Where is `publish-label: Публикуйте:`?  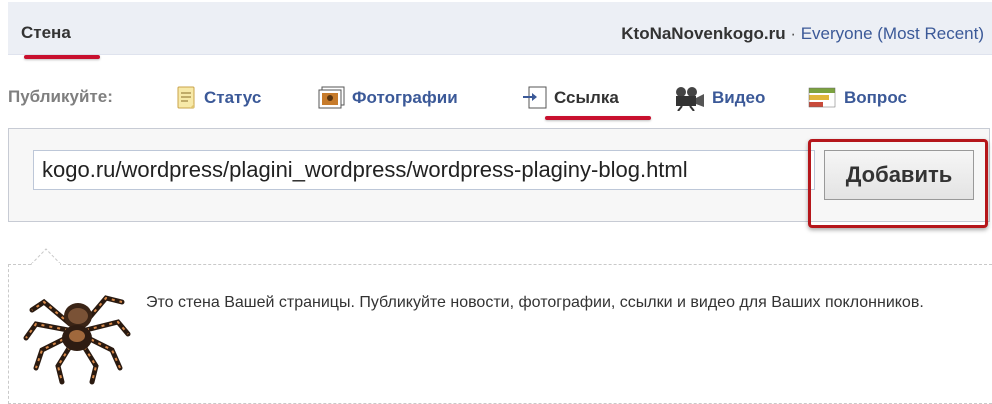
publish-label: Публикуйте: is located at coordinates (60, 96).